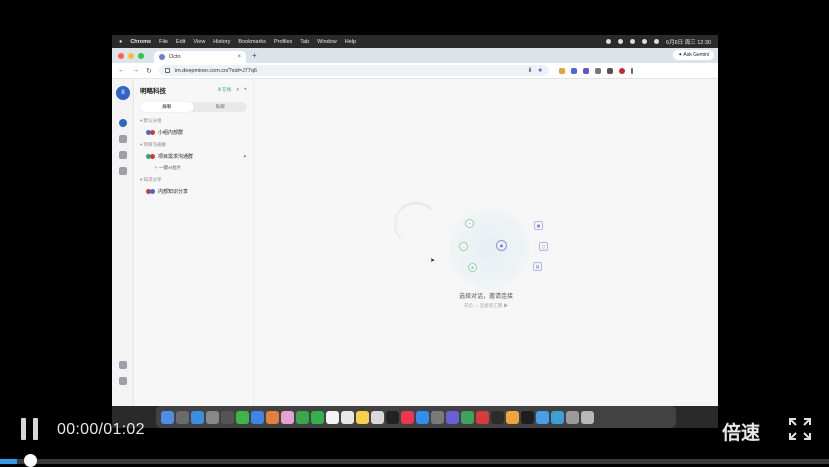 This screenshot has height=467, width=829. What do you see at coordinates (332, 417) in the screenshot?
I see `calendar-icon` at bounding box center [332, 417].